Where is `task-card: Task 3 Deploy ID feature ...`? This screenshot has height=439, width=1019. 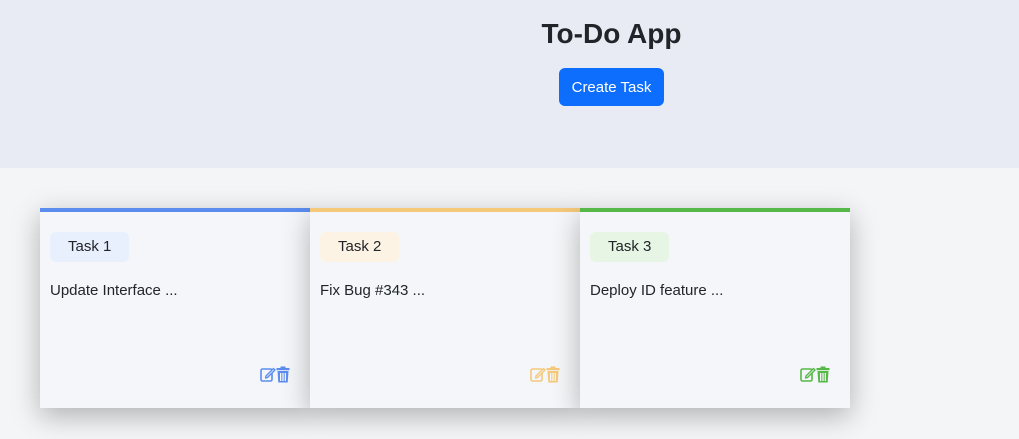 task-card: Task 3 Deploy ID feature ... is located at coordinates (715, 308).